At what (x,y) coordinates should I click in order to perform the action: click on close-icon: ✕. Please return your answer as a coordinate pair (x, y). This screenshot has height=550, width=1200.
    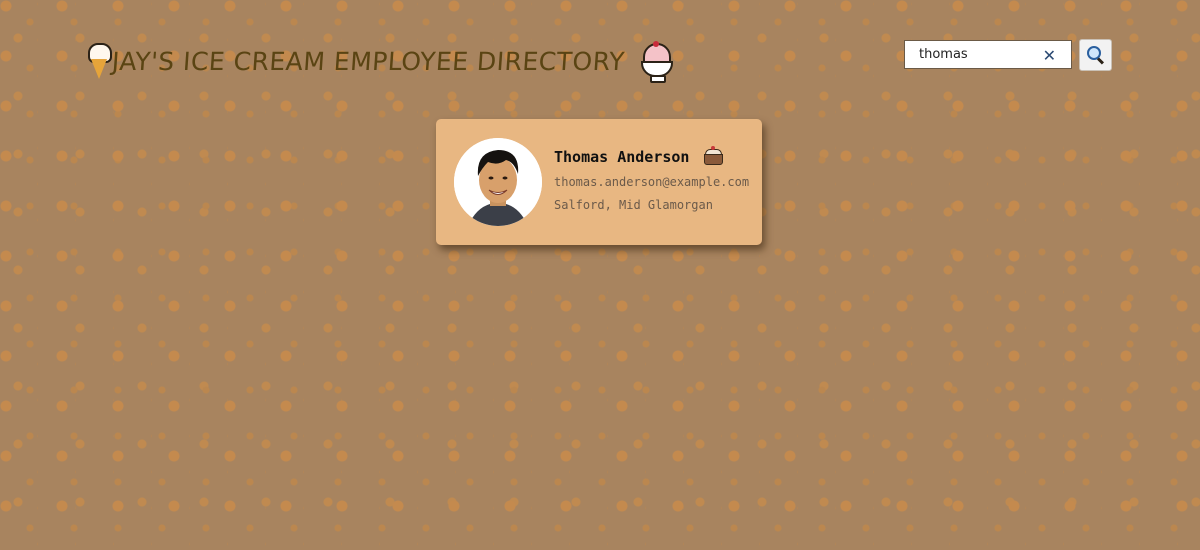
    Looking at the image, I should click on (1049, 55).